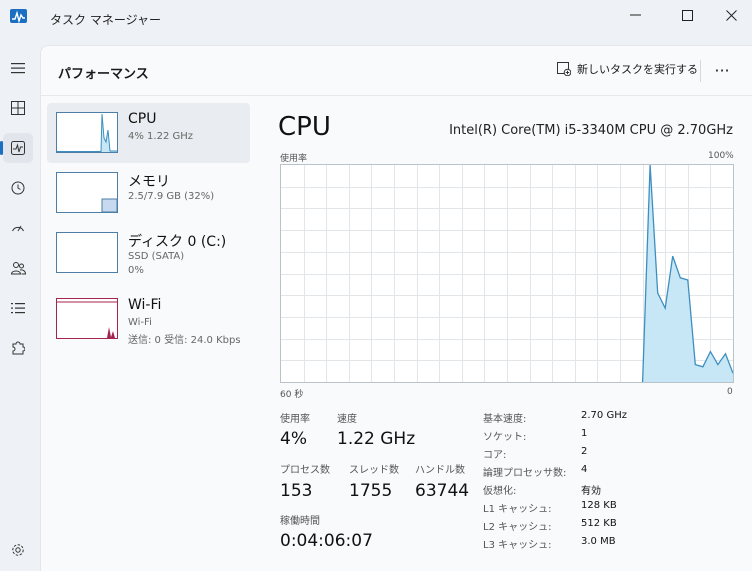 The image size is (752, 571). What do you see at coordinates (300, 521) in the screenshot?
I see `uptime-label: 稼働時間` at bounding box center [300, 521].